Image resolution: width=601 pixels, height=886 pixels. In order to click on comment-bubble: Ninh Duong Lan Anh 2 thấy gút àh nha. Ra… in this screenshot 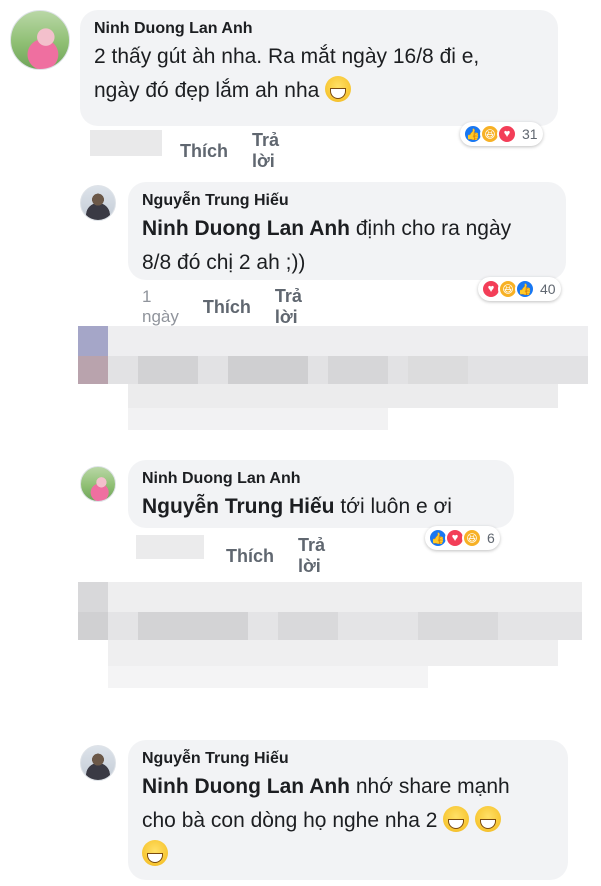, I will do `click(319, 68)`.